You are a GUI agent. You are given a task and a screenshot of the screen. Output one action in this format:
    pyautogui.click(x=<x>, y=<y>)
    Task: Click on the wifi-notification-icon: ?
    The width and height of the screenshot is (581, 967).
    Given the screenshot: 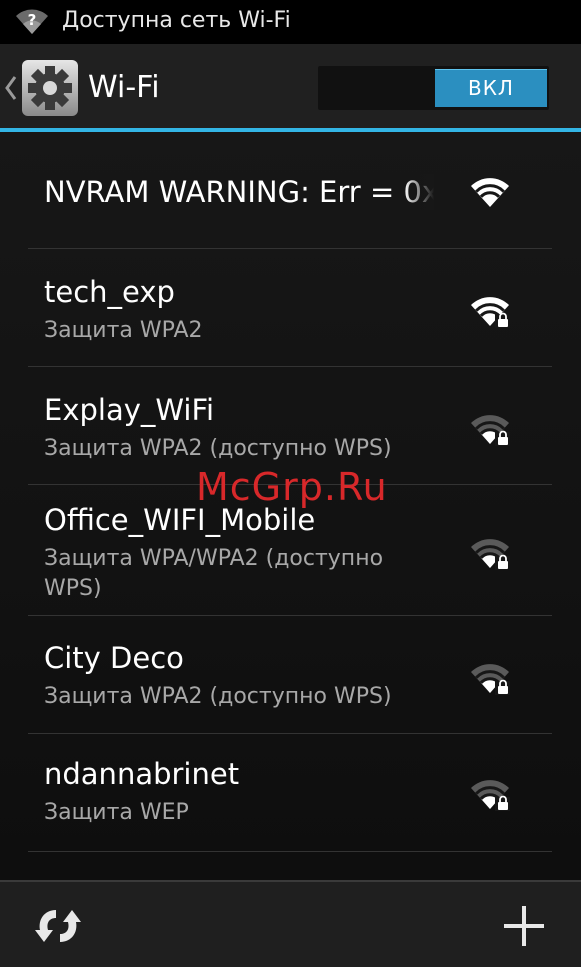 What is the action you would take?
    pyautogui.click(x=32, y=22)
    